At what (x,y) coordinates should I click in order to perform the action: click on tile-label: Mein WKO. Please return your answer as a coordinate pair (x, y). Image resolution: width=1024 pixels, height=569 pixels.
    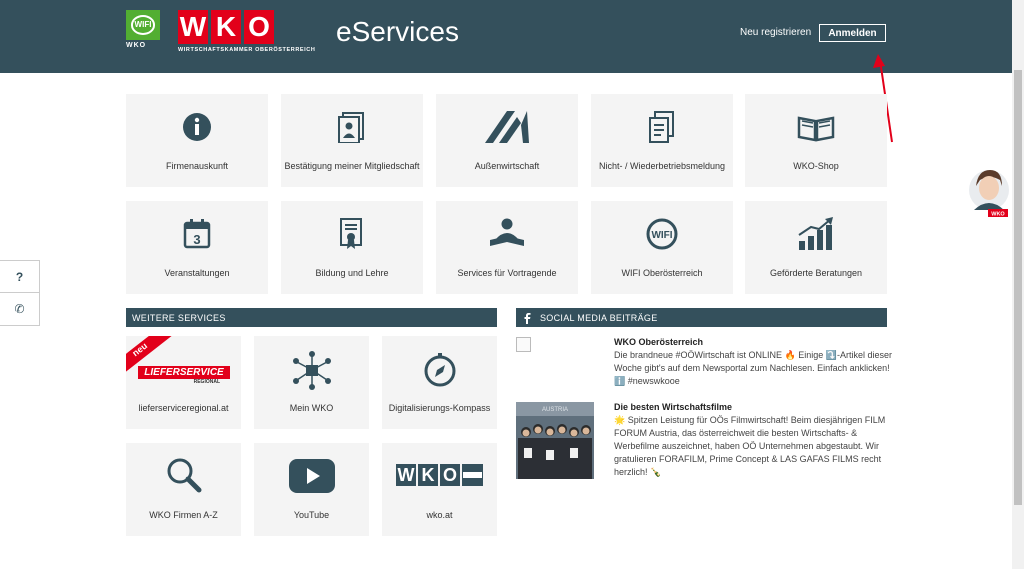
    Looking at the image, I should click on (311, 408).